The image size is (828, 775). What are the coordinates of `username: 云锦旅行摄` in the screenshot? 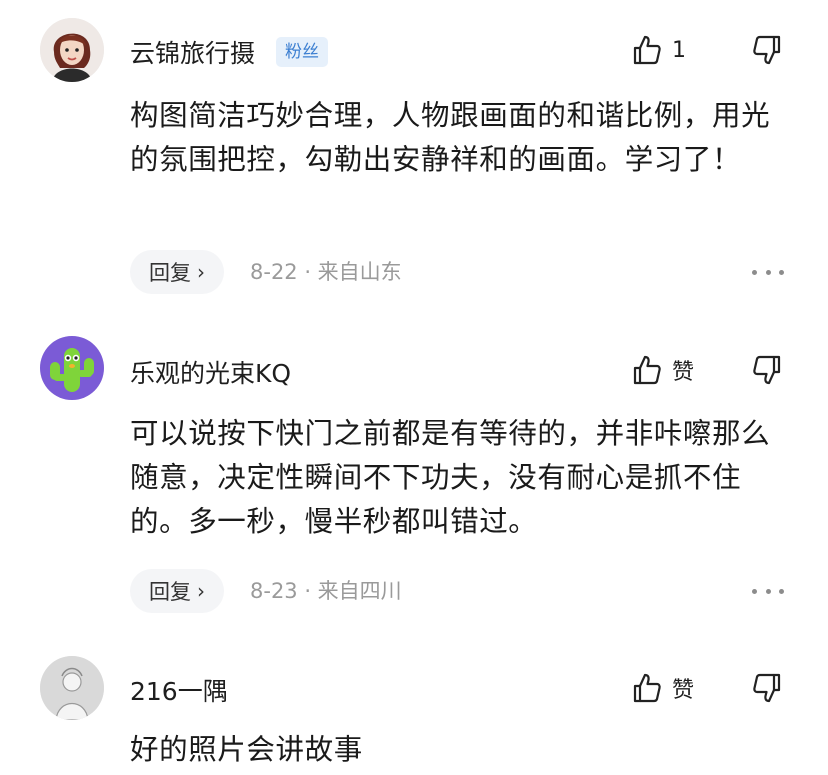 It's located at (192, 52).